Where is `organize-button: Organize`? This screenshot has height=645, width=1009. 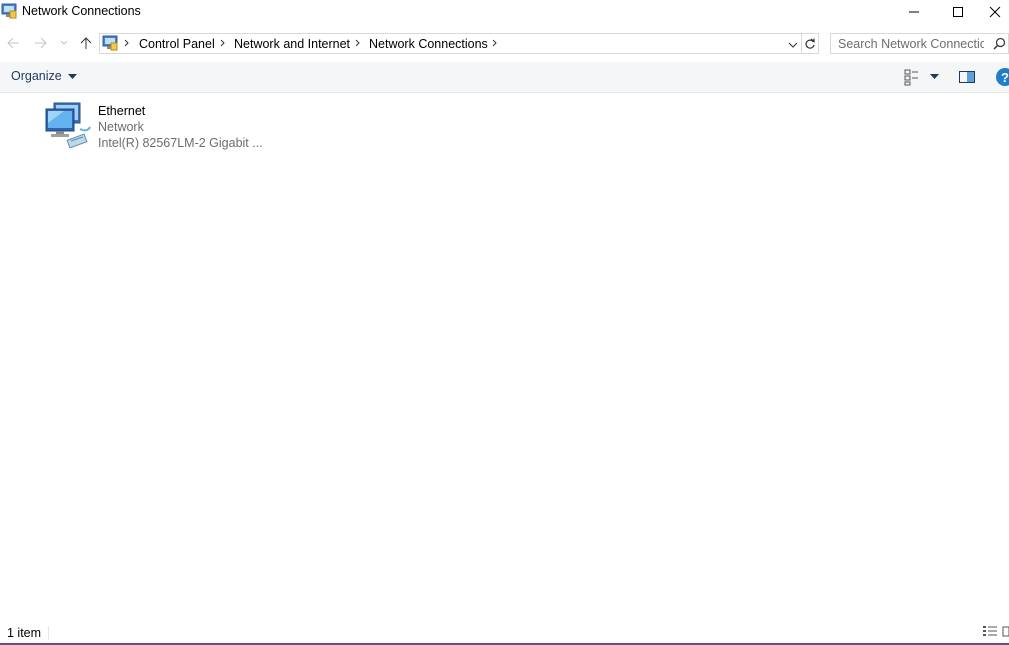
organize-button: Organize is located at coordinates (44, 76).